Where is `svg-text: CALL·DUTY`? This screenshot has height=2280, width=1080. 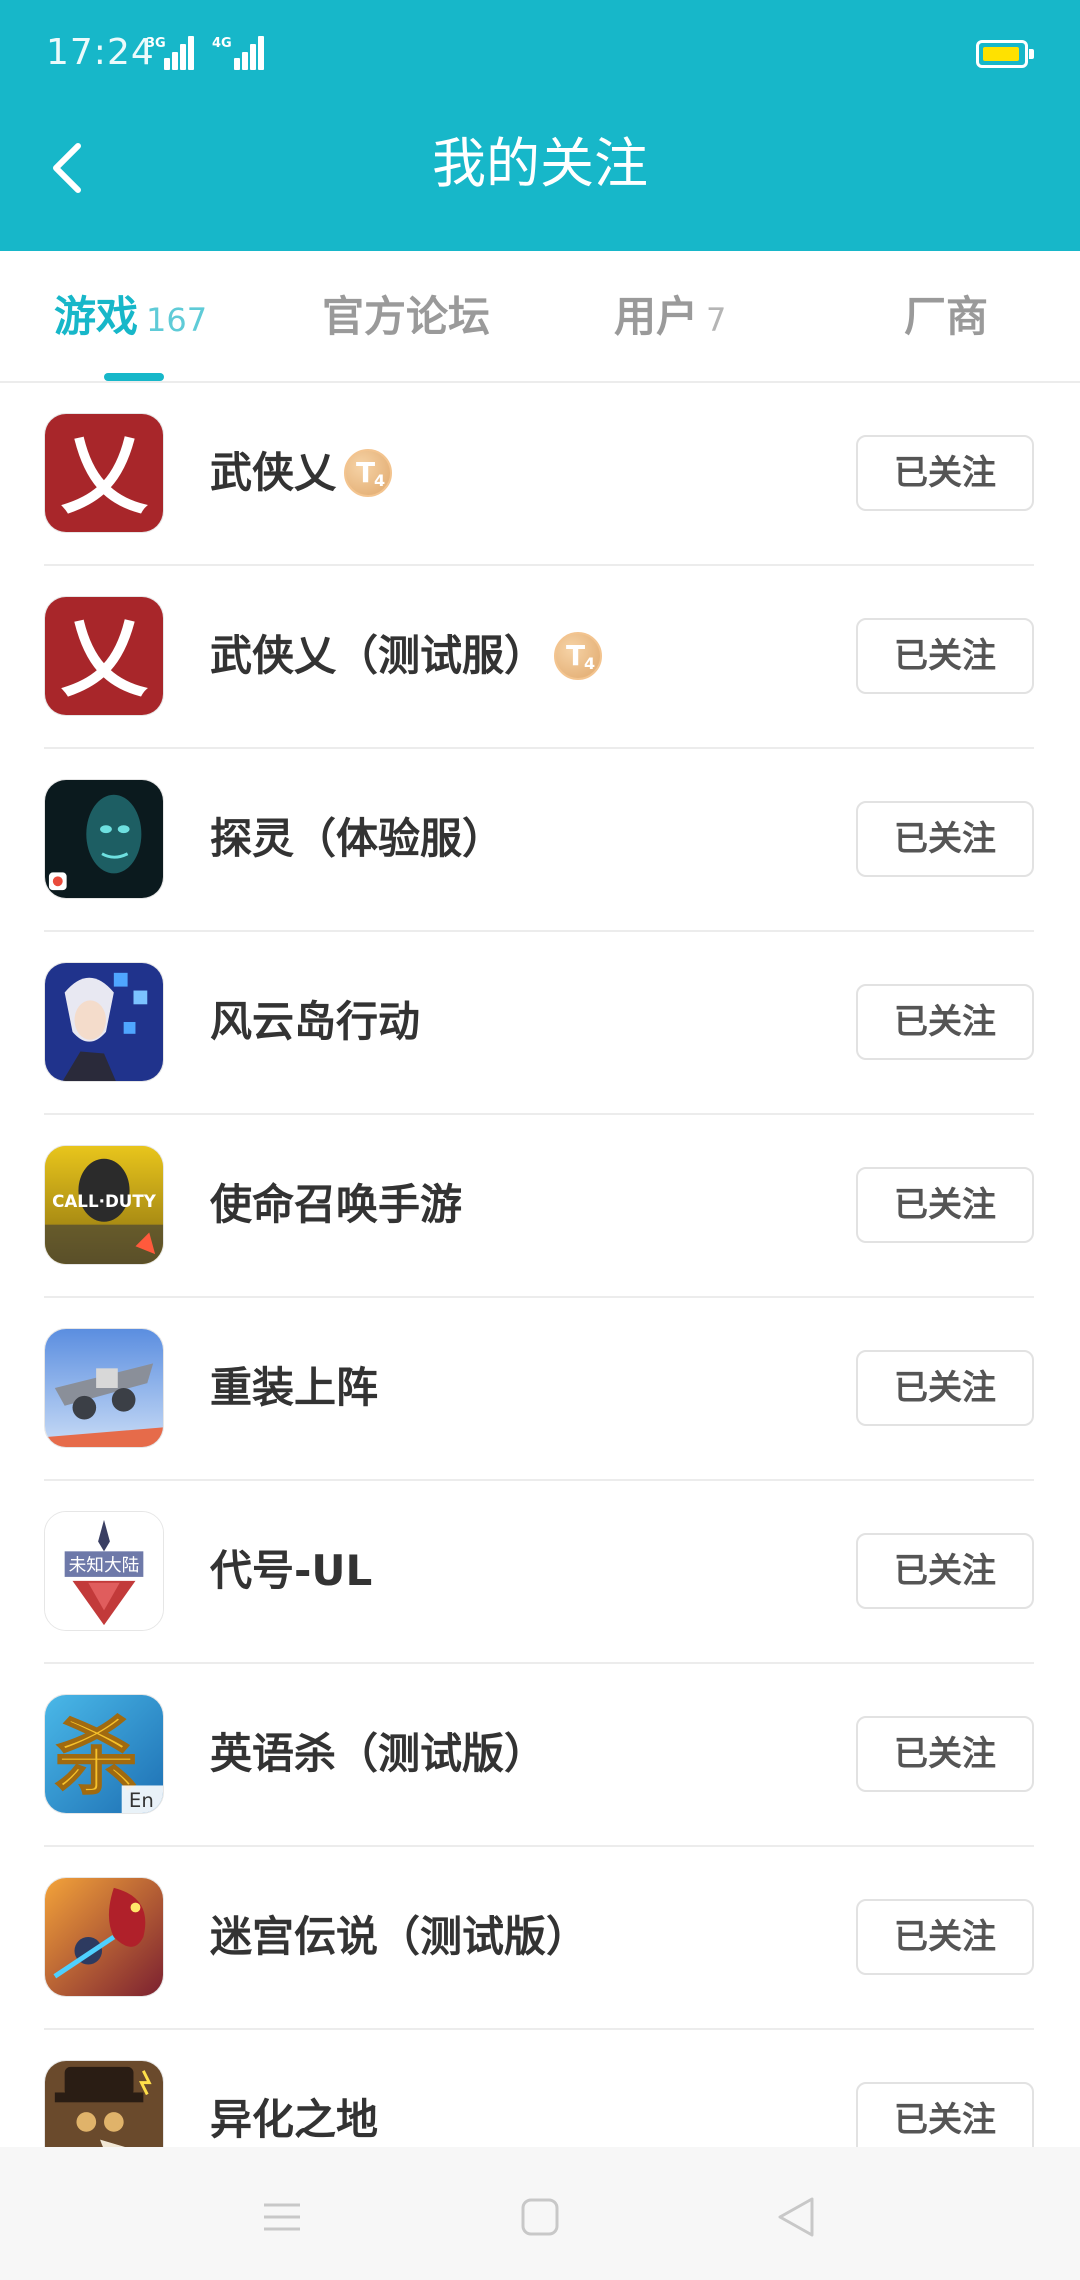 svg-text: CALL·DUTY is located at coordinates (104, 1201).